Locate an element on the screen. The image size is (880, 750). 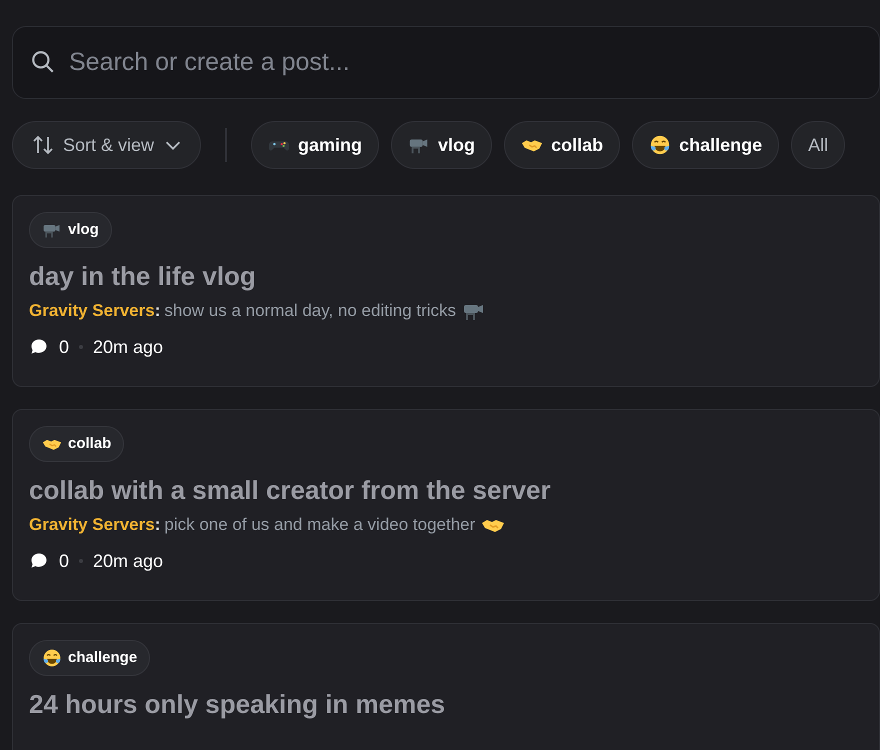
sort-button: Sort & view is located at coordinates (107, 145).